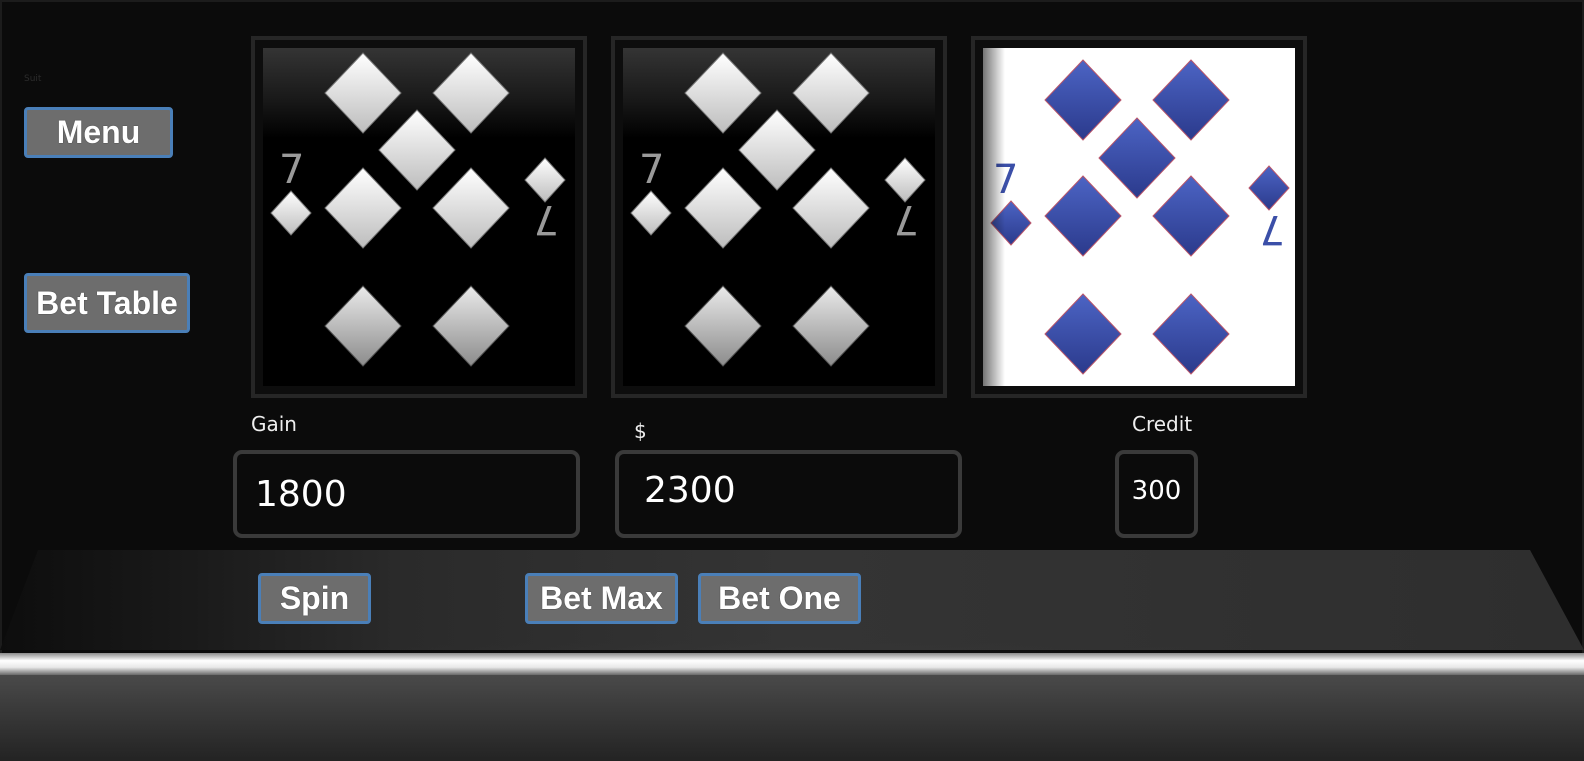 This screenshot has height=761, width=1584. I want to click on tiny-label: Suit, so click(33, 79).